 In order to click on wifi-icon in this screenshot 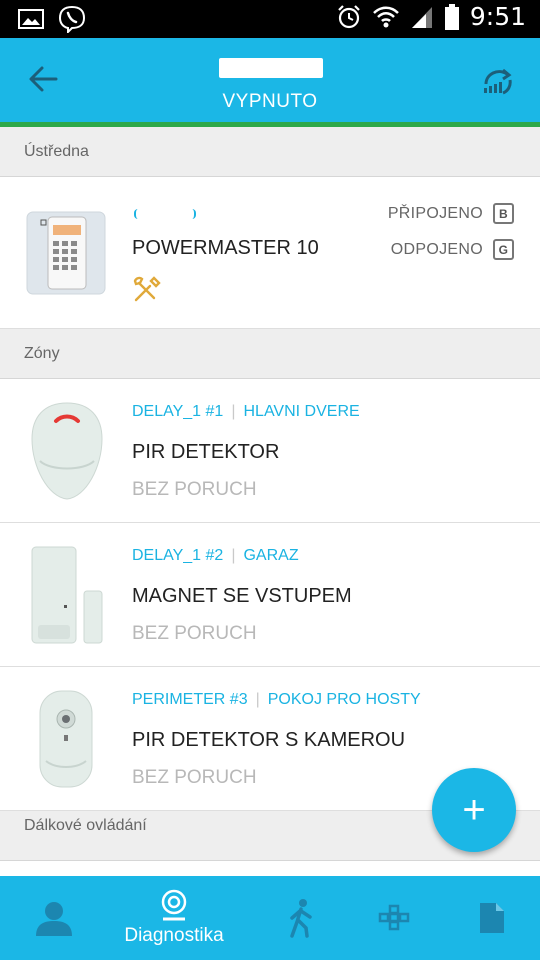, I will do `click(385, 16)`.